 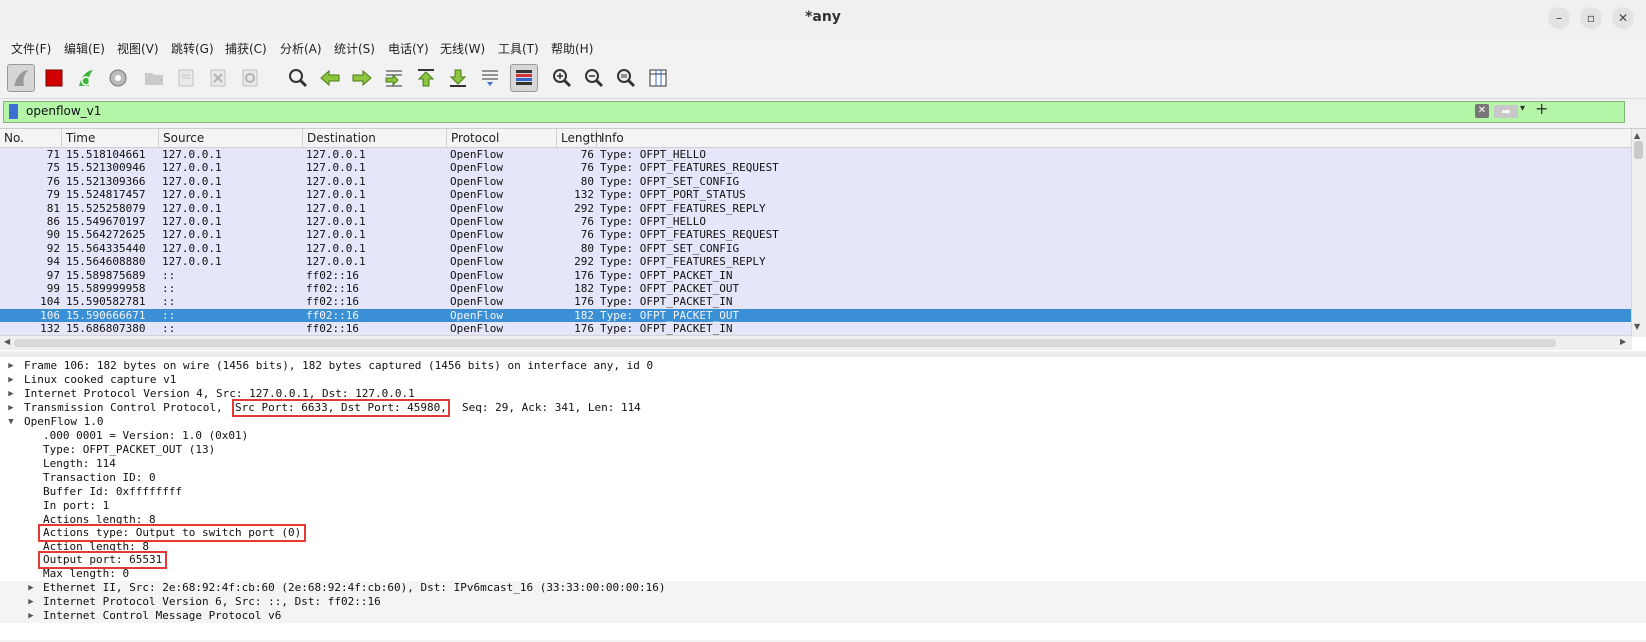 What do you see at coordinates (1506, 111) in the screenshot?
I see `apply-filter-icon: ➡` at bounding box center [1506, 111].